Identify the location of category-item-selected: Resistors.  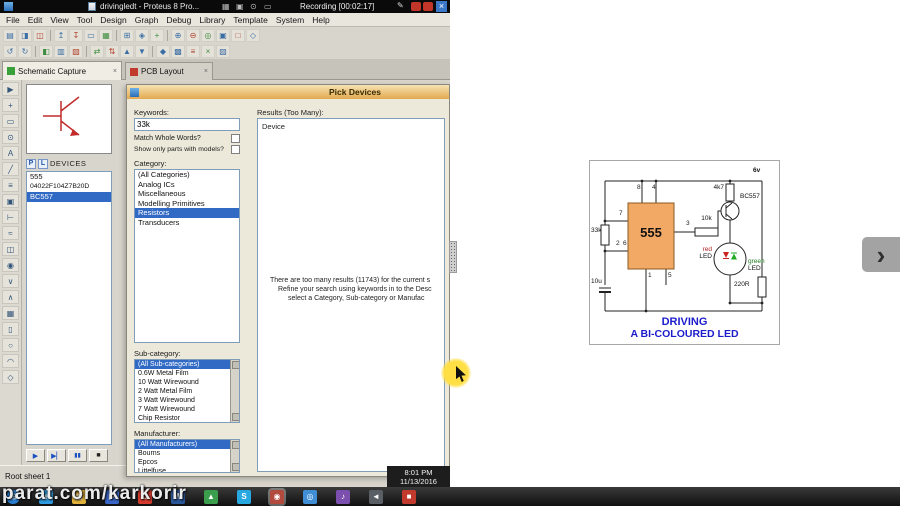
(187, 213).